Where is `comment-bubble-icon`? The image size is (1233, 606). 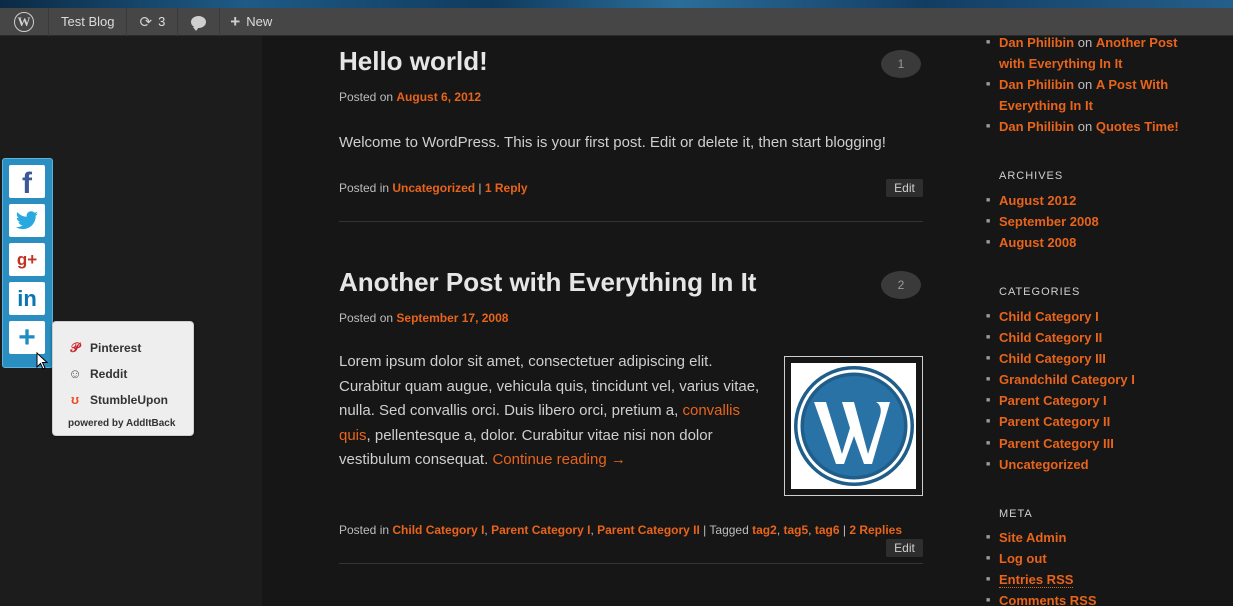
comment-bubble-icon is located at coordinates (199, 23).